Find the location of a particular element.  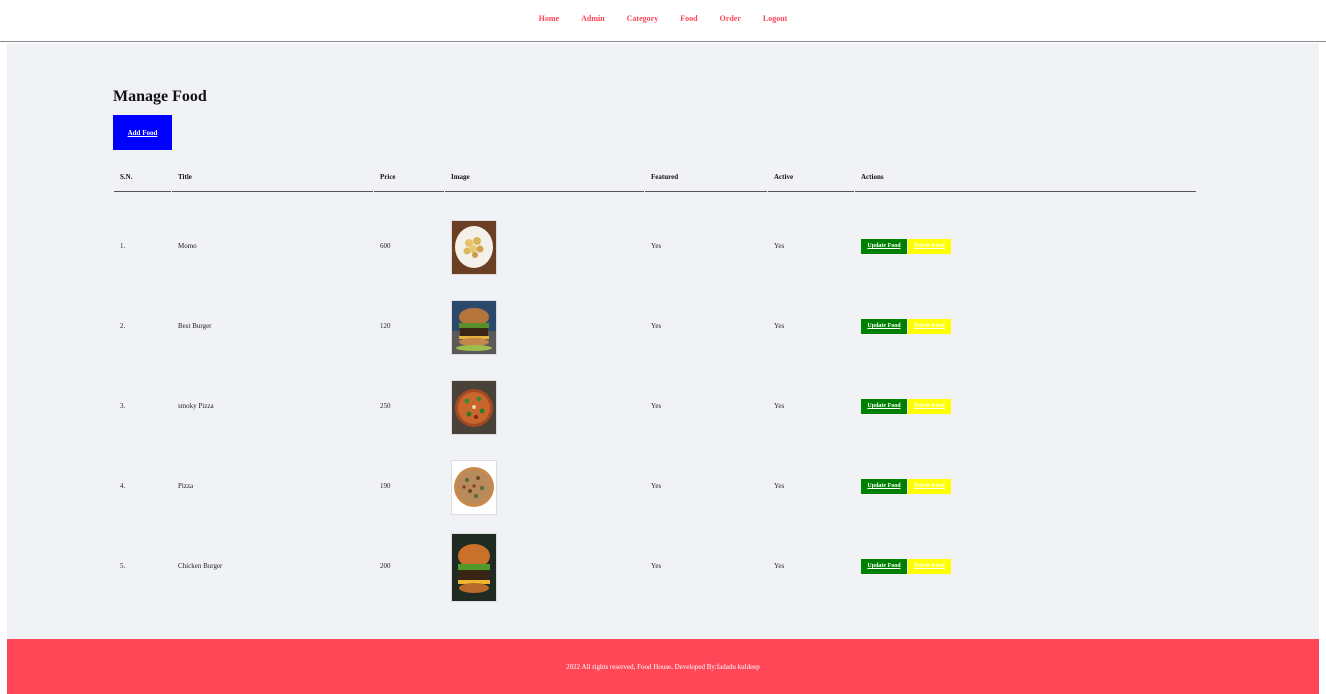

cell-price: 190 is located at coordinates (385, 486).